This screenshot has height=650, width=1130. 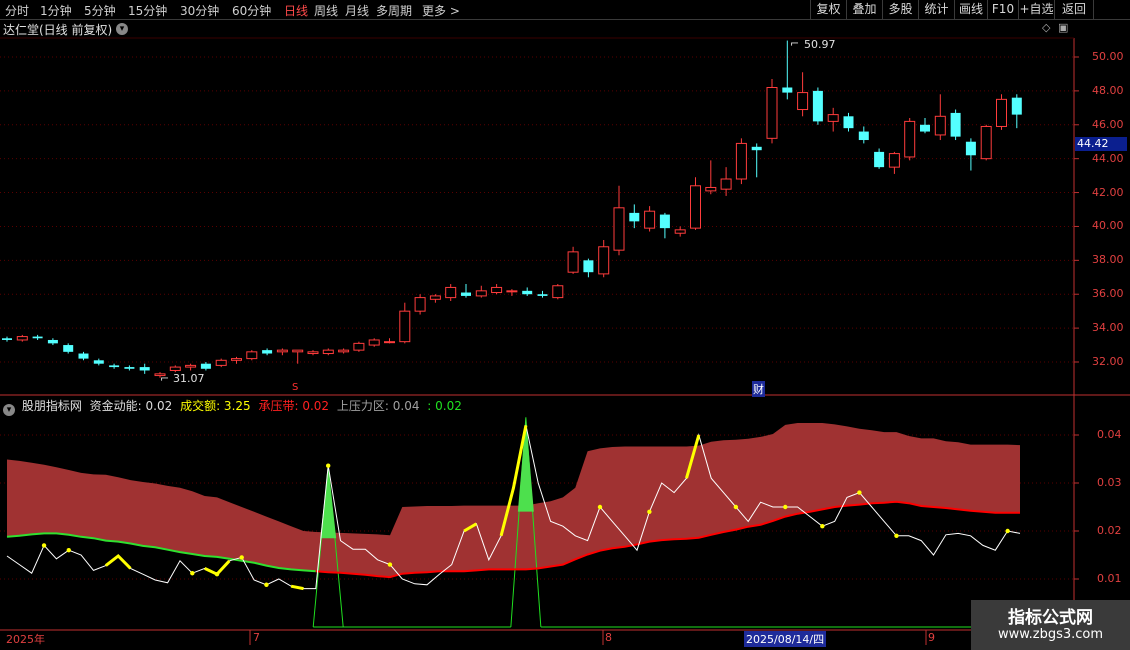 I want to click on price-tick-label: 50.00, so click(x=1108, y=56).